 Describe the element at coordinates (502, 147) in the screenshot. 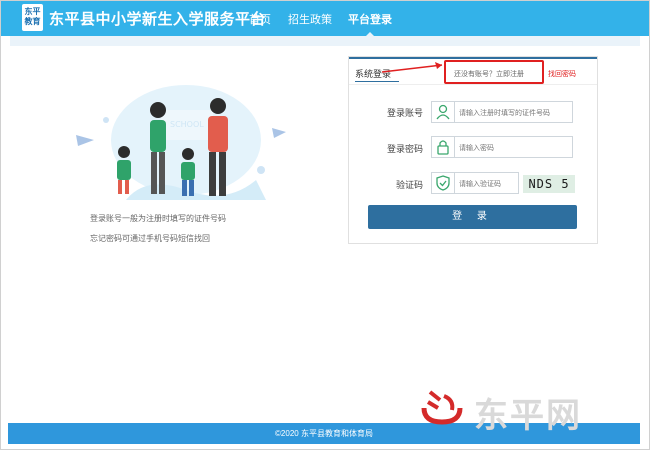

I see `password-input: 请输入密码` at that location.